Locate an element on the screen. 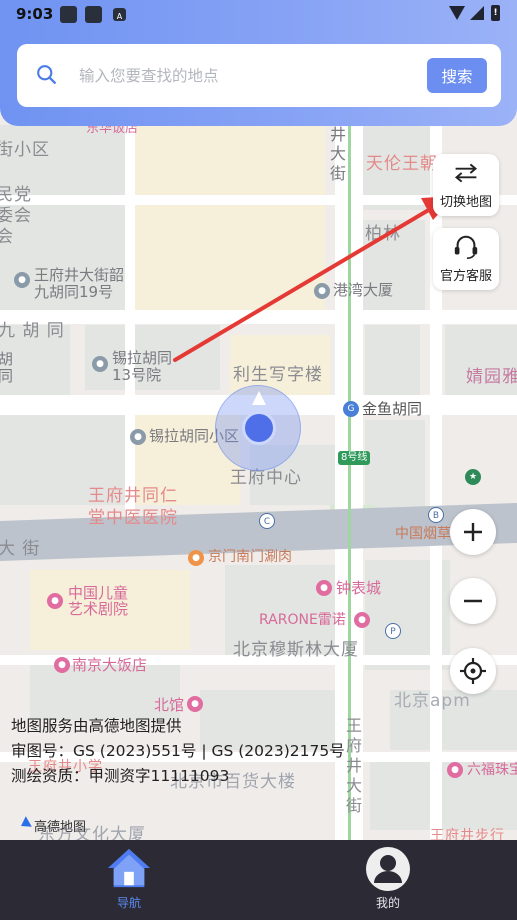 This screenshot has width=517, height=920. header: 9:03 A ! 搜索 is located at coordinates (258, 63).